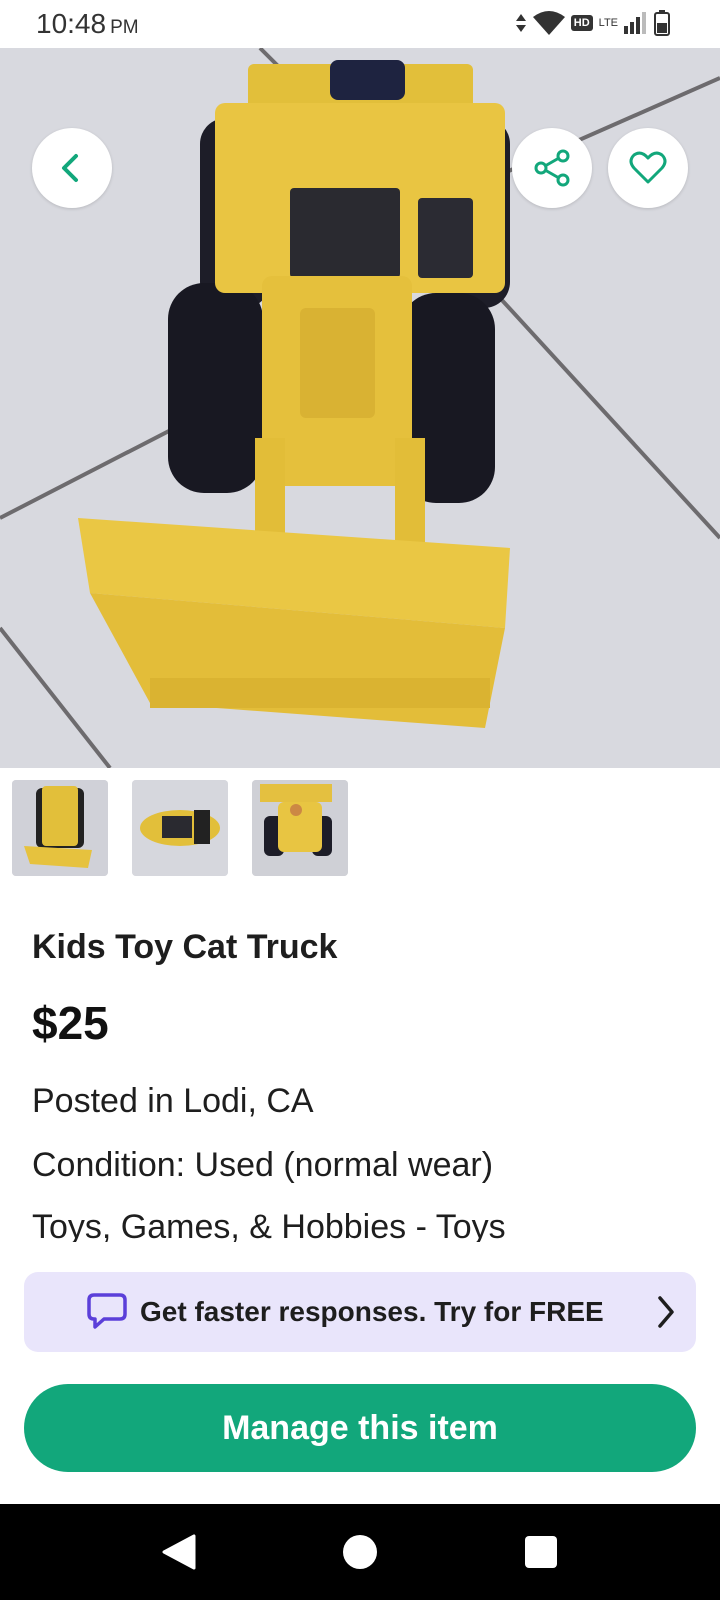 The width and height of the screenshot is (720, 1600). Describe the element at coordinates (360, 1428) in the screenshot. I see `manage-item-button: Manage this item` at that location.